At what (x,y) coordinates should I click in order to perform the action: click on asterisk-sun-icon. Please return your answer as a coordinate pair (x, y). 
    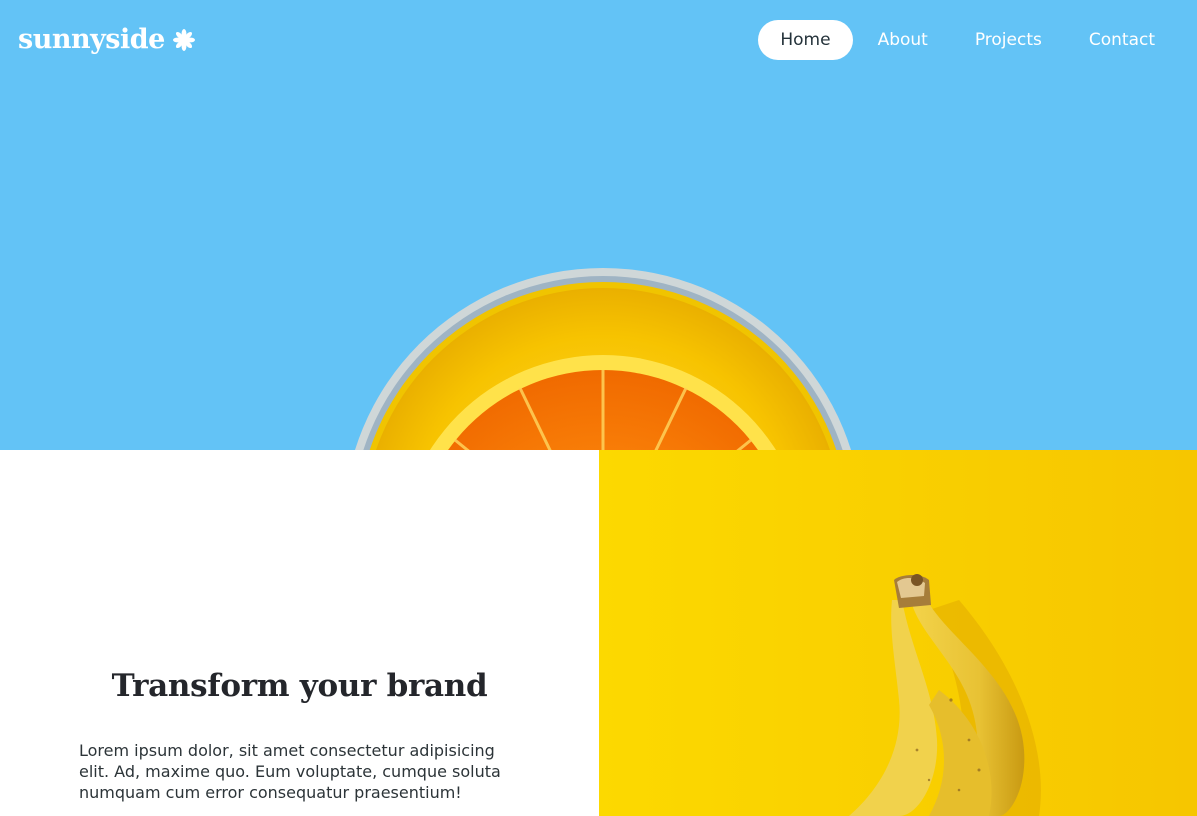
    Looking at the image, I should click on (183, 39).